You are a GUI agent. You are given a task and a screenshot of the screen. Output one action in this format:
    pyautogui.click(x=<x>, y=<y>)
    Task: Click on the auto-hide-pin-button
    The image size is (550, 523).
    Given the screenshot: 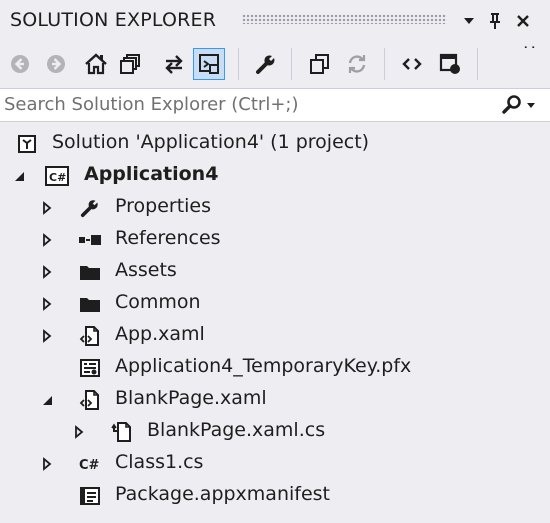 What is the action you would take?
    pyautogui.click(x=495, y=21)
    